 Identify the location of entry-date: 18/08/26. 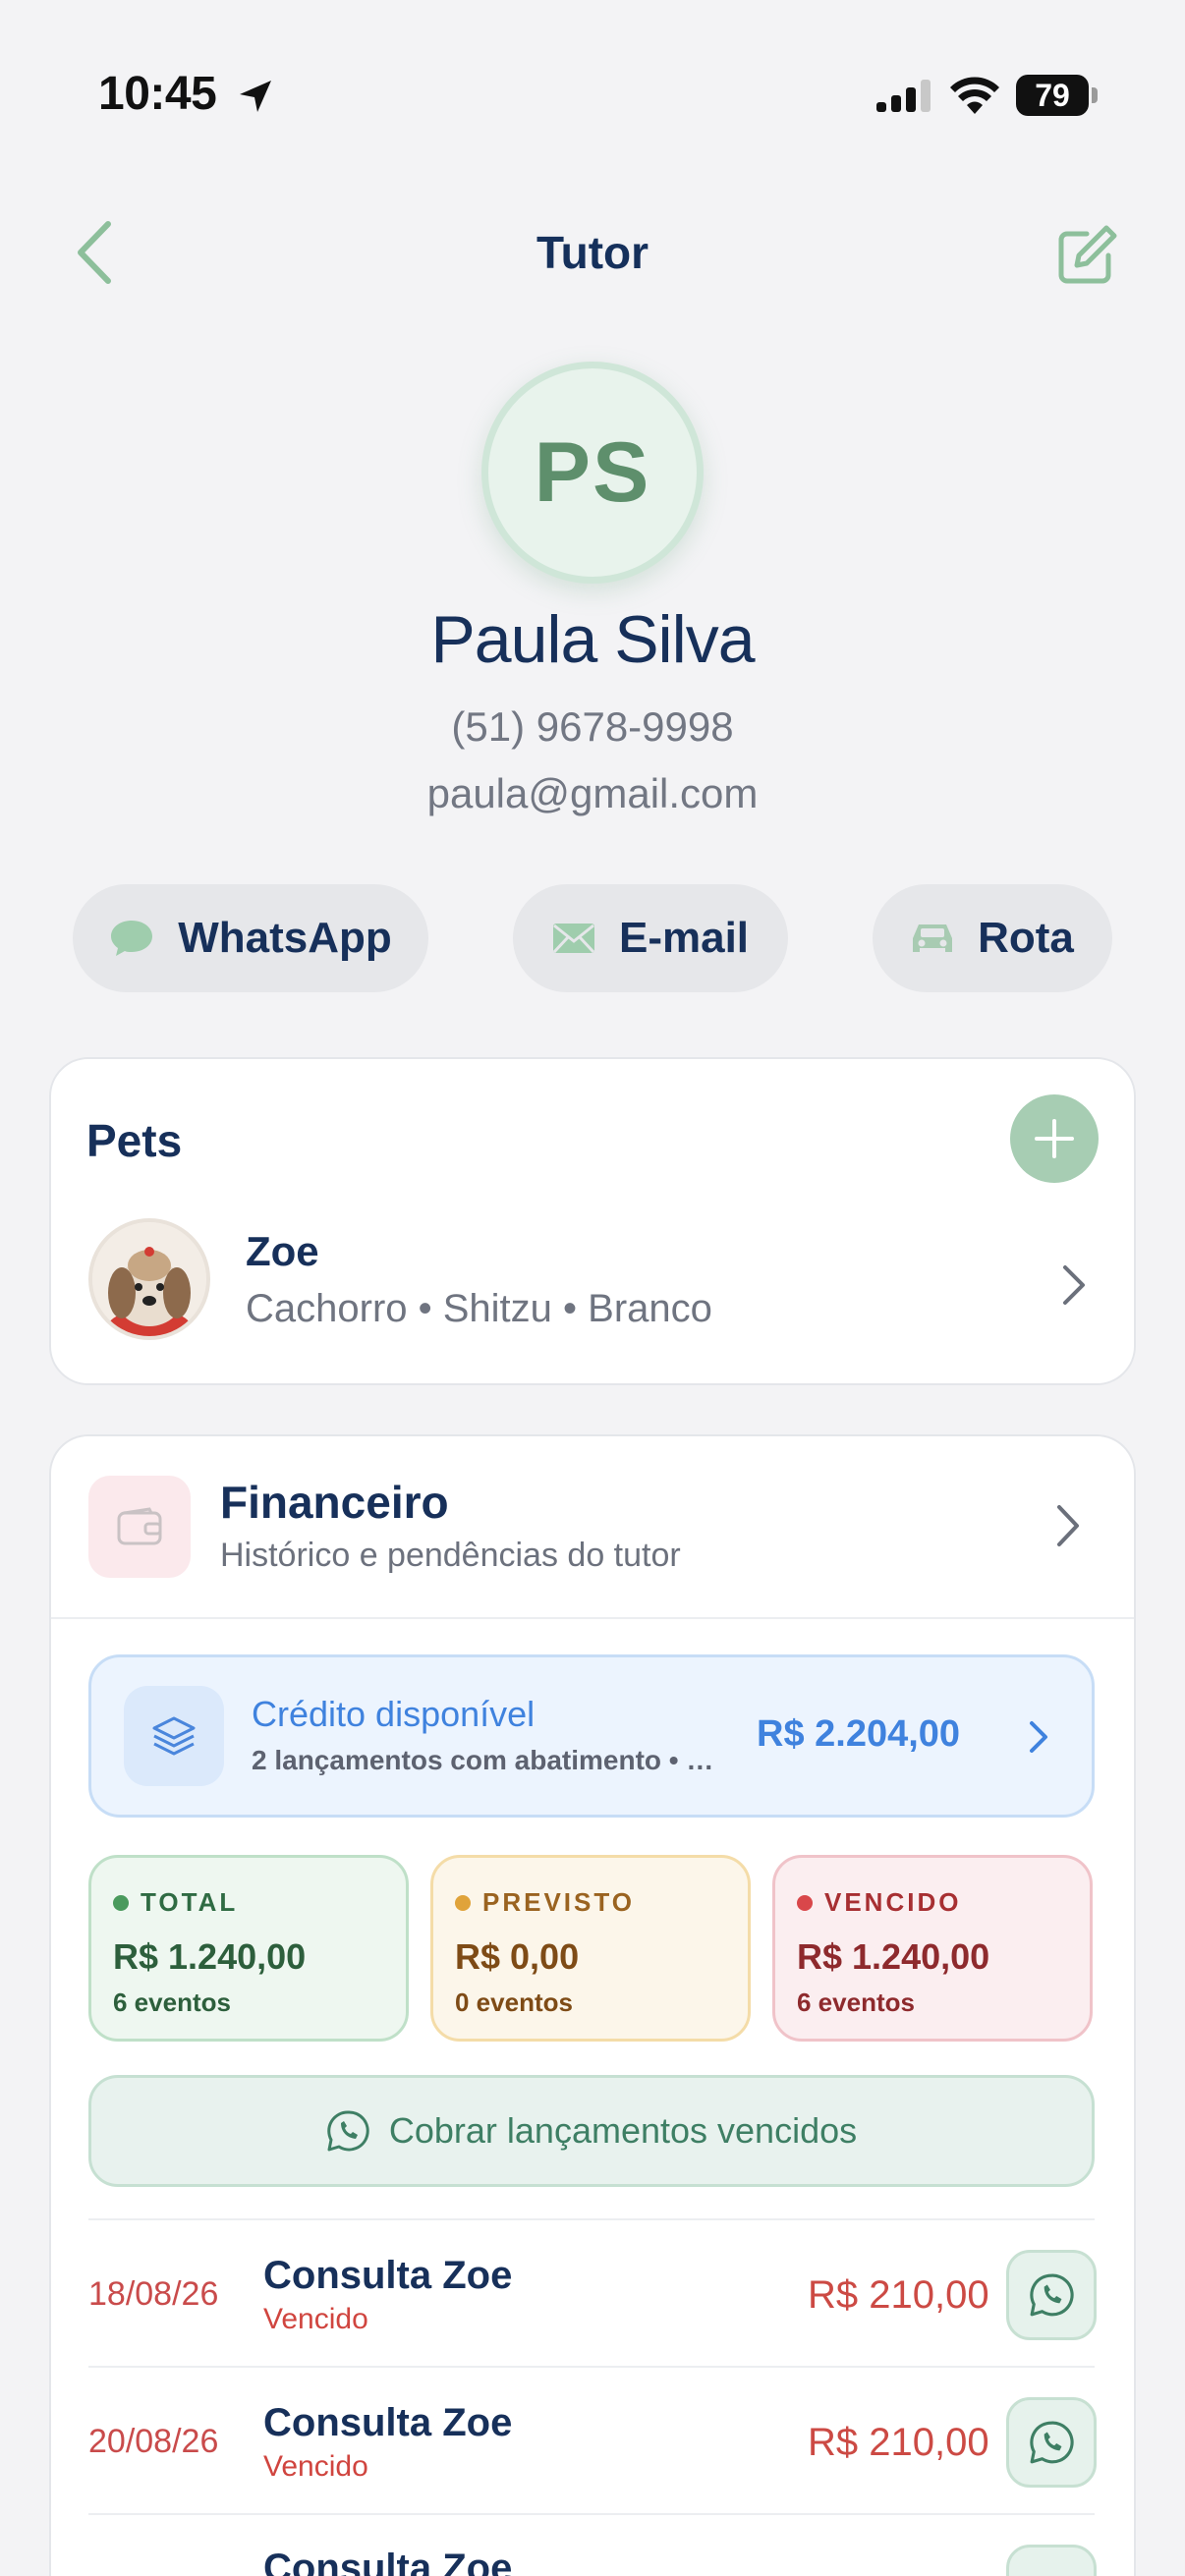
(153, 2294).